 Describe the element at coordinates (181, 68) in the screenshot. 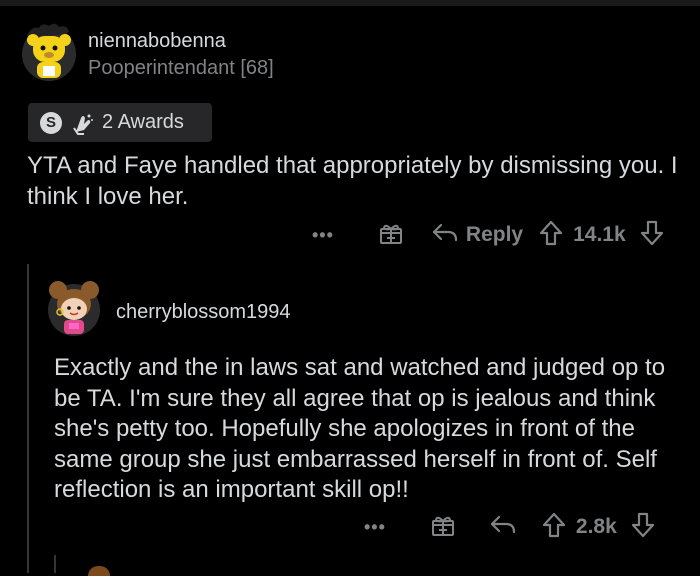

I see `user-flair: Pooperintendant [68]` at that location.